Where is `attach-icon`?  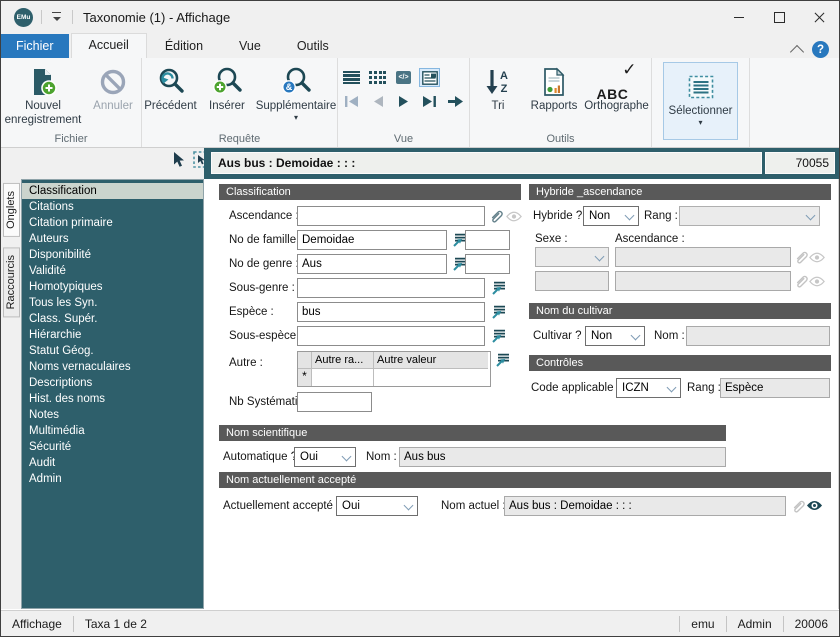 attach-icon is located at coordinates (495, 215).